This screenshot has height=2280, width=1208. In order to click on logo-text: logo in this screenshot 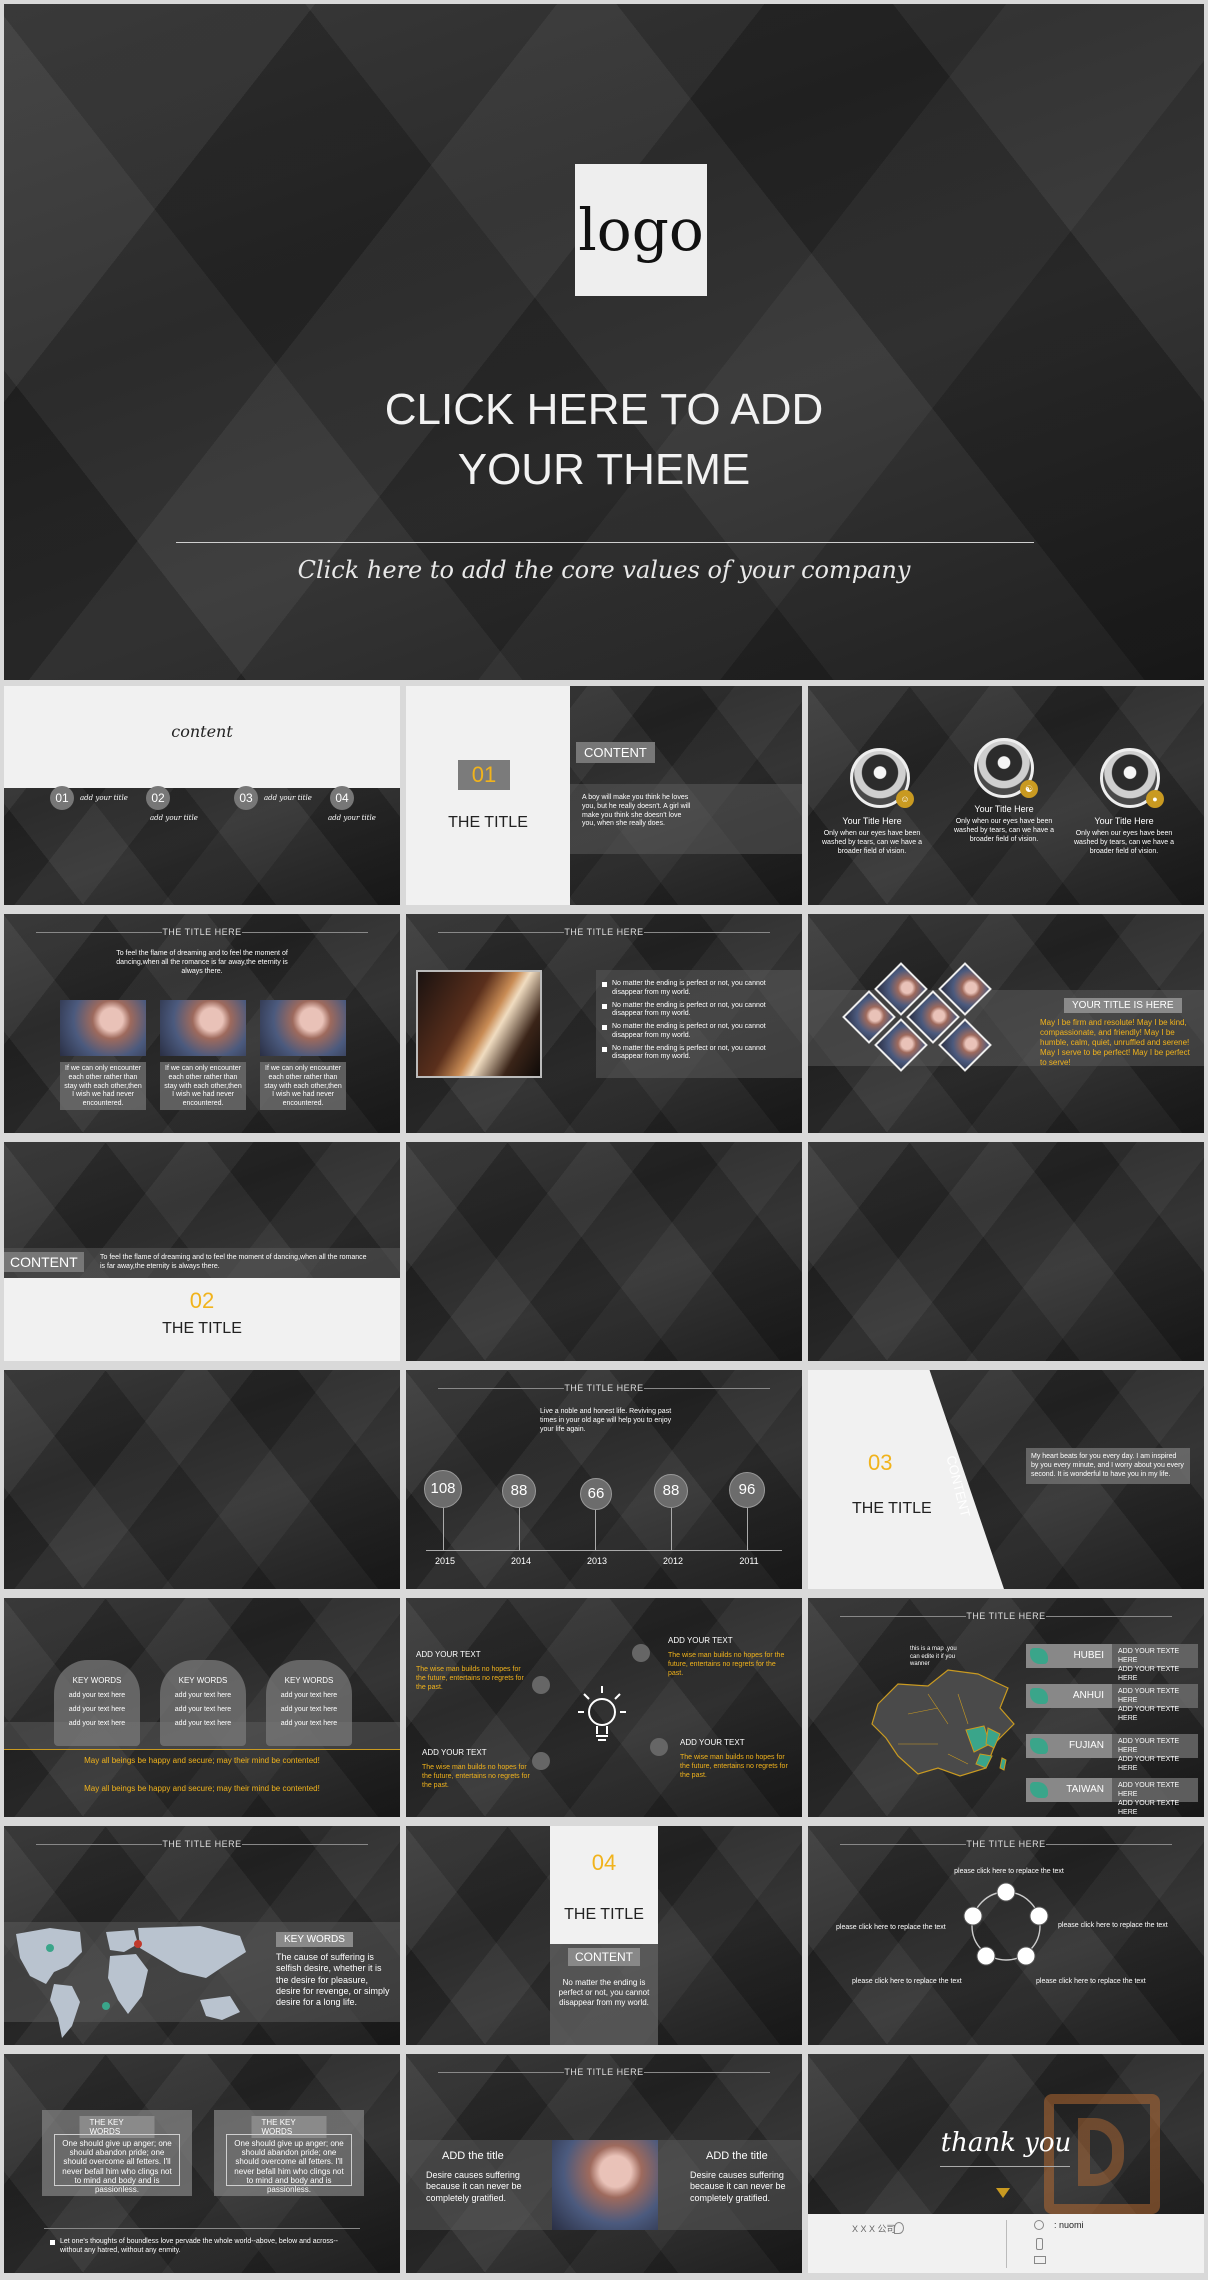, I will do `click(641, 230)`.